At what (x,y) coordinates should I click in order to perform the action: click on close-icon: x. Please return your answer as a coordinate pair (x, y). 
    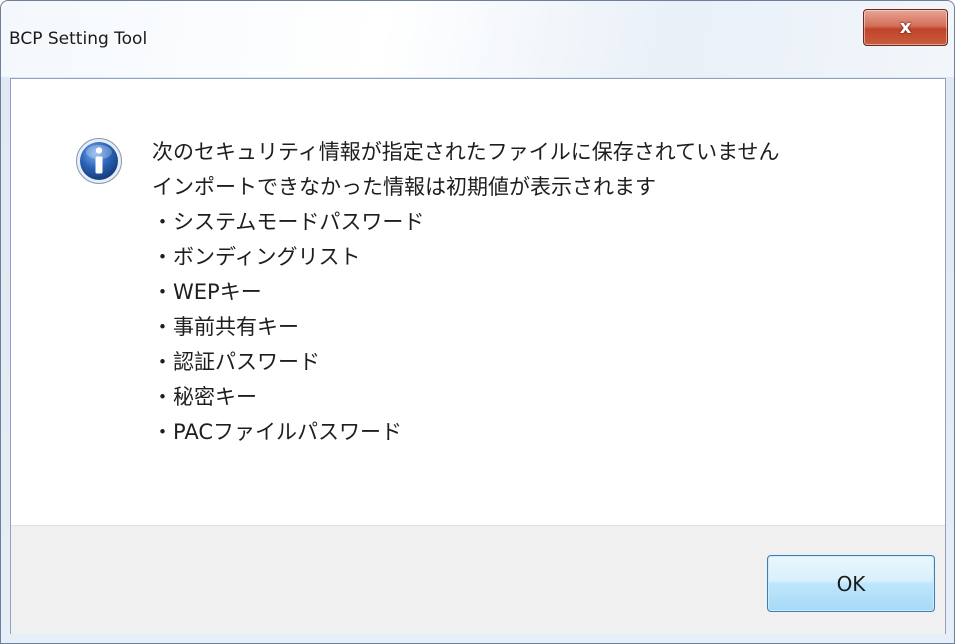
    Looking at the image, I should click on (905, 27).